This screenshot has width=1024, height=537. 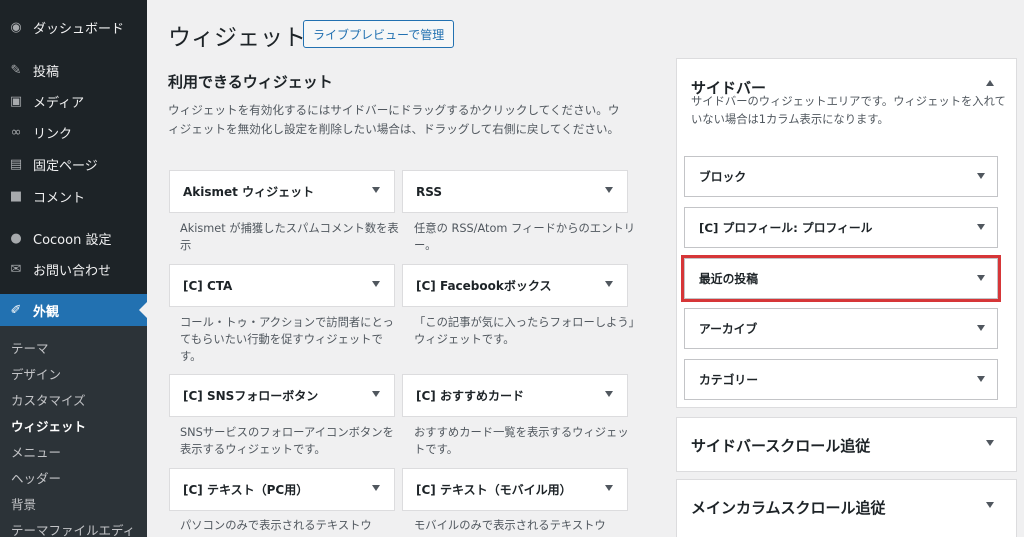 I want to click on mail-icon: ✉, so click(x=16, y=269).